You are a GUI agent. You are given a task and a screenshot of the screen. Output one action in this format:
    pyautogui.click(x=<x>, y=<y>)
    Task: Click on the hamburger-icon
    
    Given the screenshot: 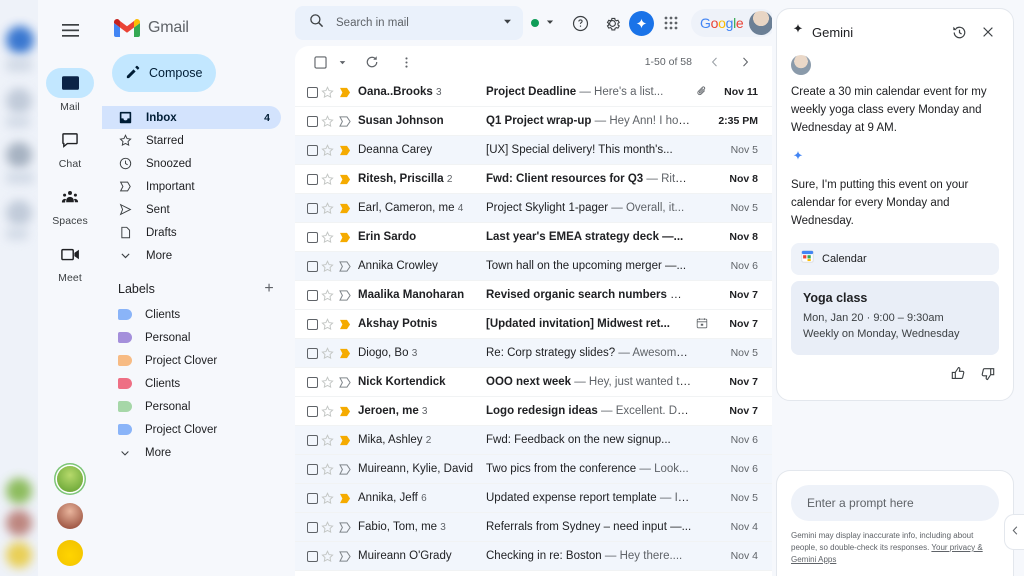 What is the action you would take?
    pyautogui.click(x=70, y=30)
    